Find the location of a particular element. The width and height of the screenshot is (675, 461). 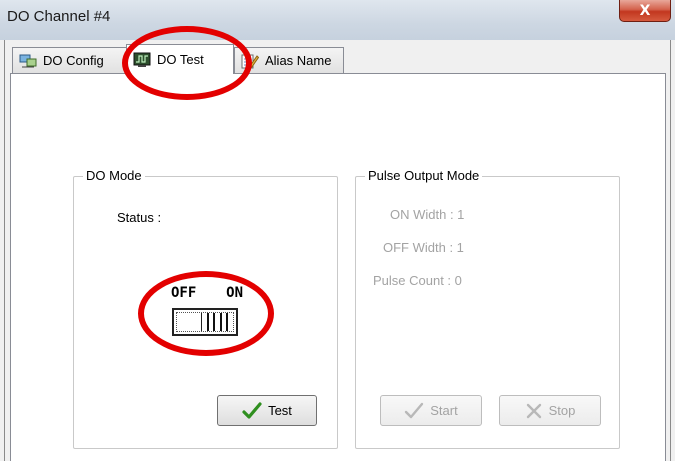

tab-label: DO Config is located at coordinates (73, 60).